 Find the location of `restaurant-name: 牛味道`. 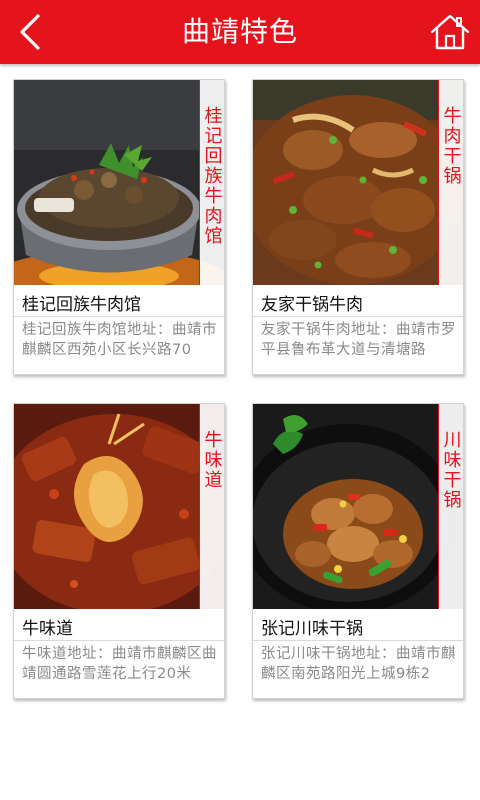

restaurant-name: 牛味道 is located at coordinates (47, 629).